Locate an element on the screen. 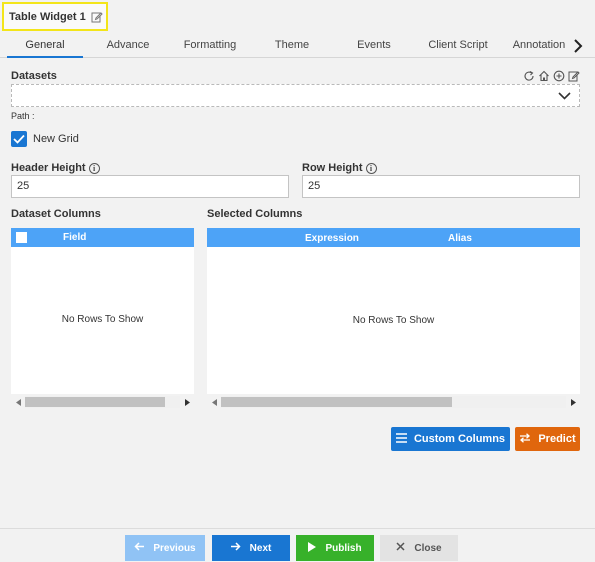 This screenshot has width=595, height=562. close-icon is located at coordinates (400, 548).